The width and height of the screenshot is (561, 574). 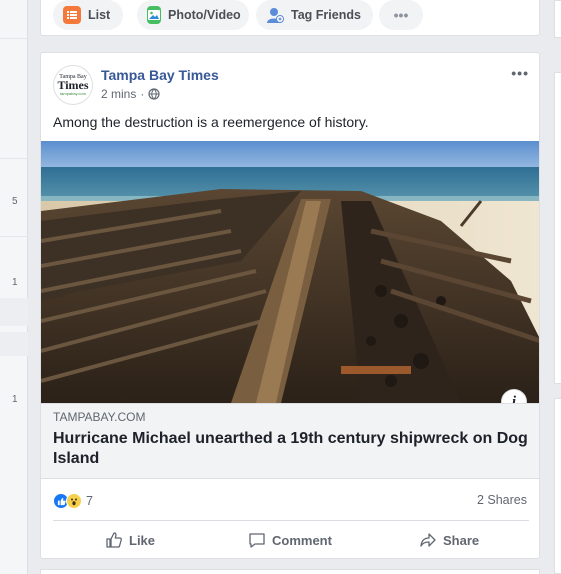 I want to click on photo-icon, so click(x=154, y=15).